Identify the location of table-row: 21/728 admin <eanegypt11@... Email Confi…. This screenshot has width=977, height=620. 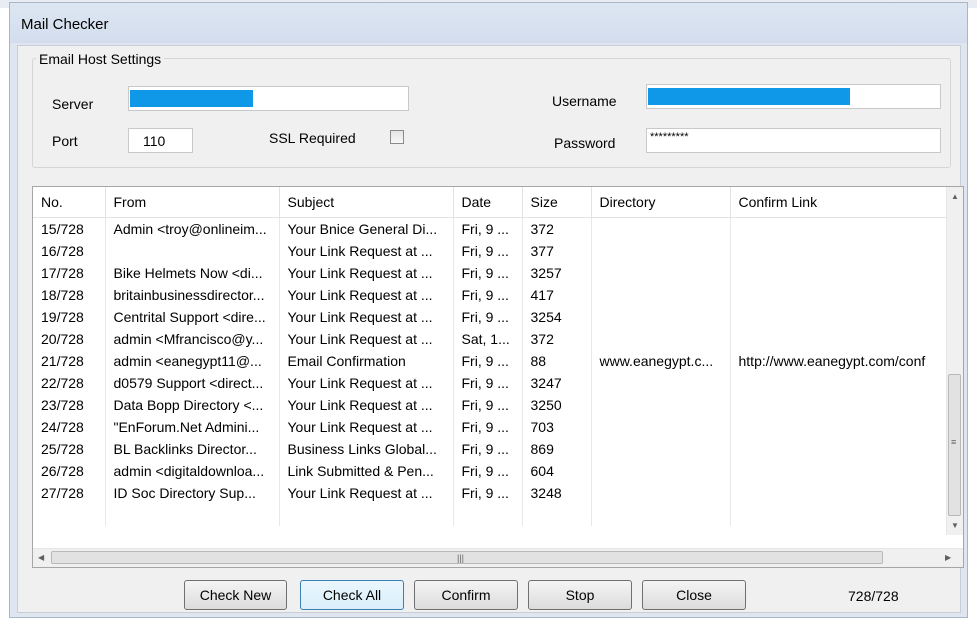
(491, 361).